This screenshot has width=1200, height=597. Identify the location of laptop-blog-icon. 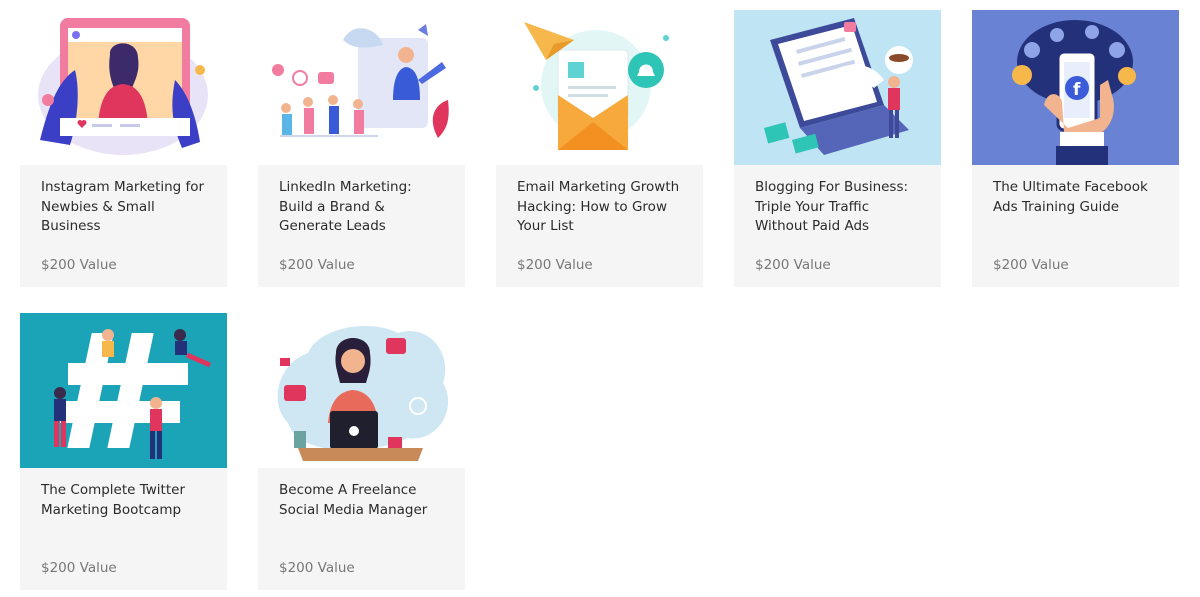
(837, 87).